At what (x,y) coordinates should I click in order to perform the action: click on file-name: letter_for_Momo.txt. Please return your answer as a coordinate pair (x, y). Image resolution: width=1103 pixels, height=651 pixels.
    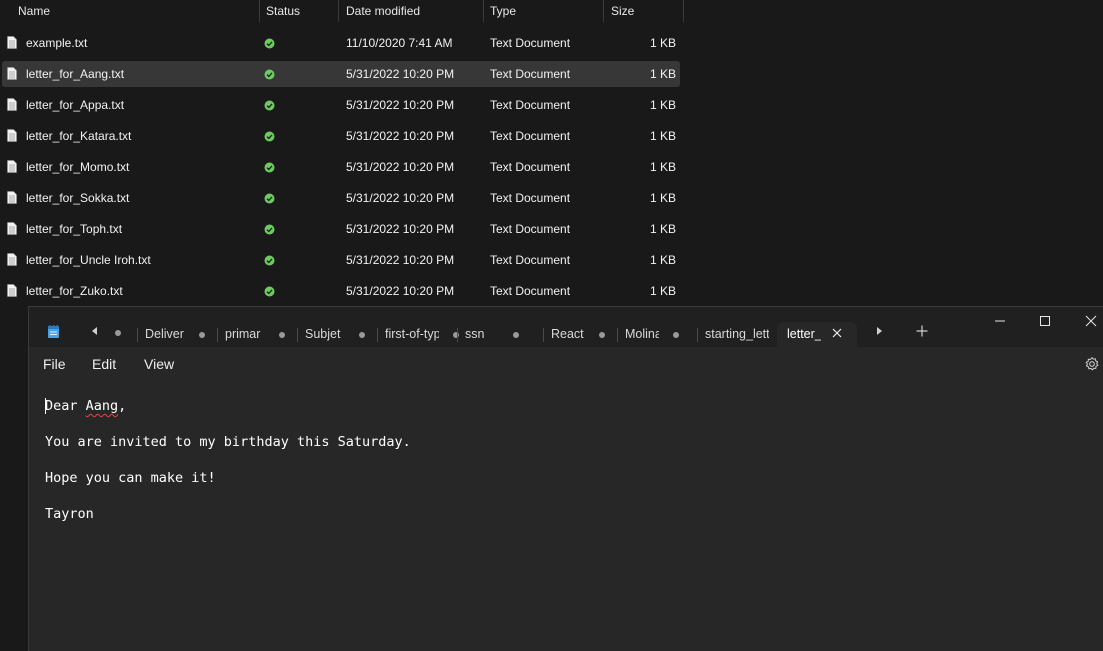
    Looking at the image, I should click on (77, 167).